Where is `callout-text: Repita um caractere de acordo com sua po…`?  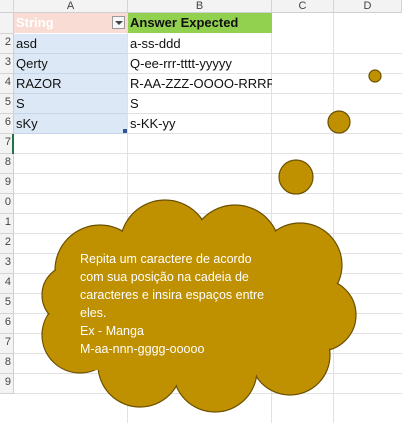
callout-text: Repita um caractere de acordo com sua po… is located at coordinates (192, 304).